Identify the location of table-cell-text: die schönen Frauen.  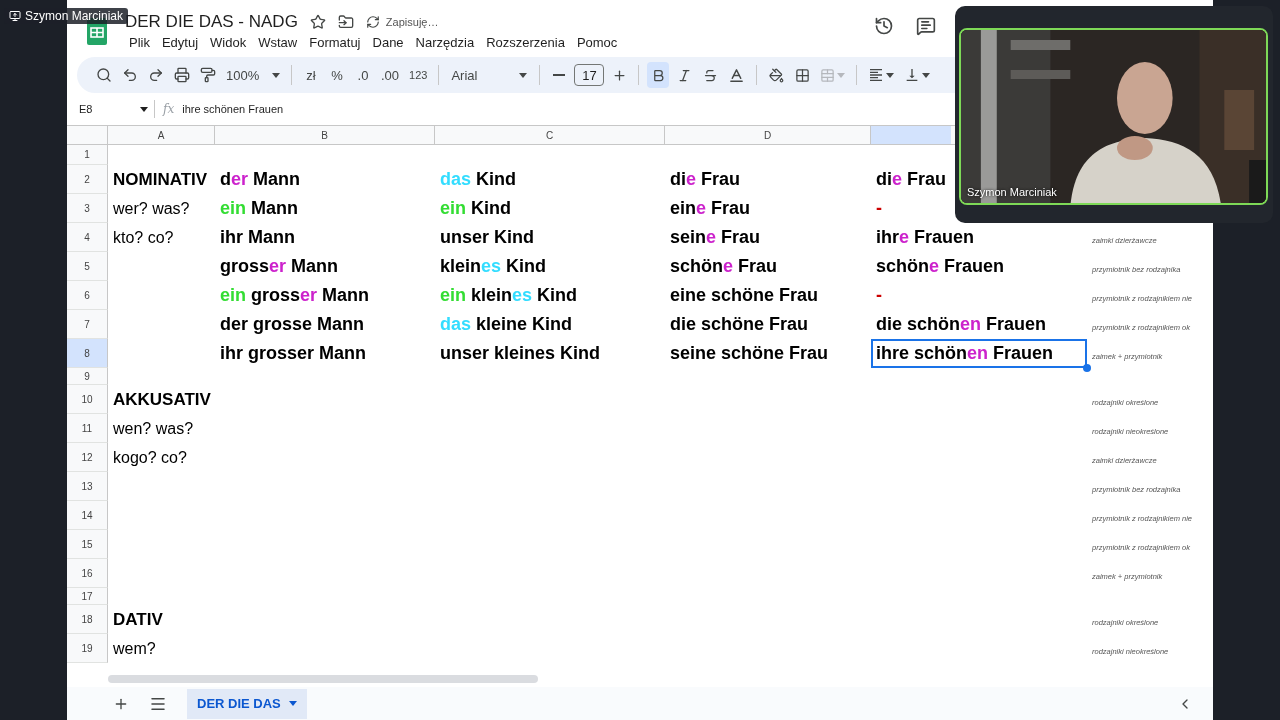
(961, 324).